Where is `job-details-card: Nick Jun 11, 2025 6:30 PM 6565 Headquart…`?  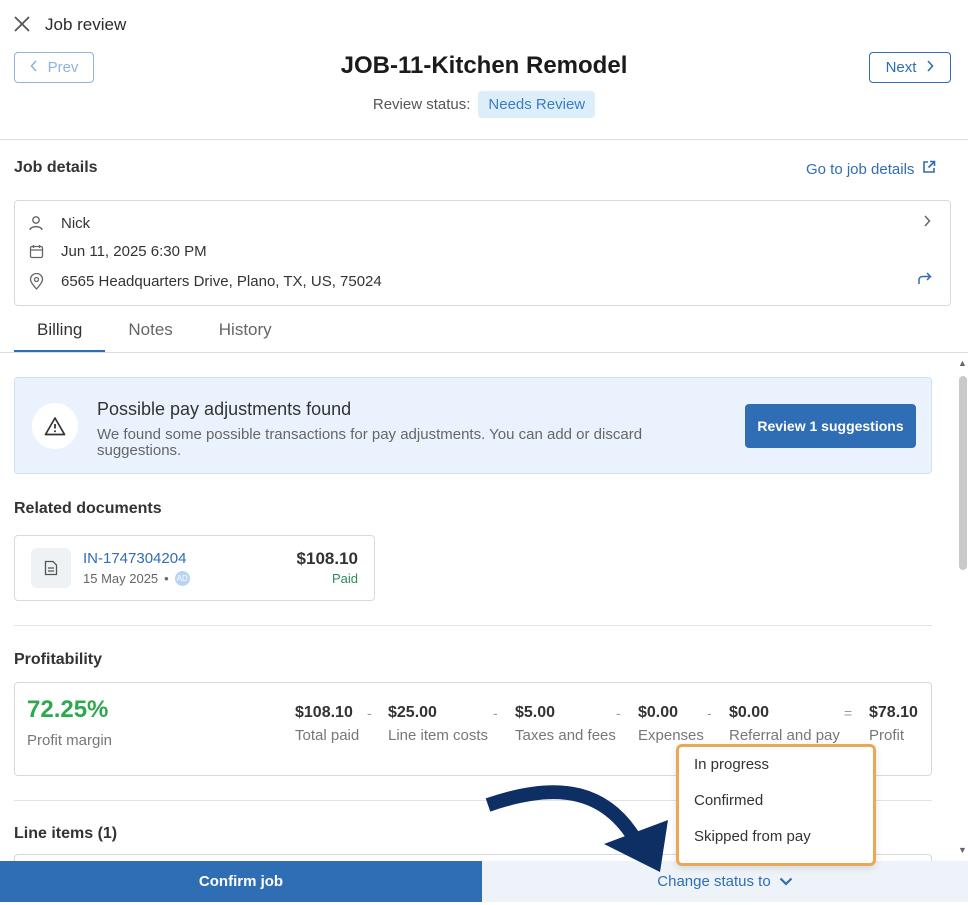
job-details-card: Nick Jun 11, 2025 6:30 PM 6565 Headquart… is located at coordinates (482, 253).